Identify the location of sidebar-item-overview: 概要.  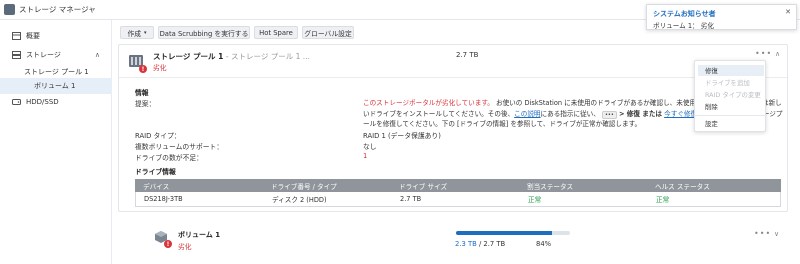
(56, 36).